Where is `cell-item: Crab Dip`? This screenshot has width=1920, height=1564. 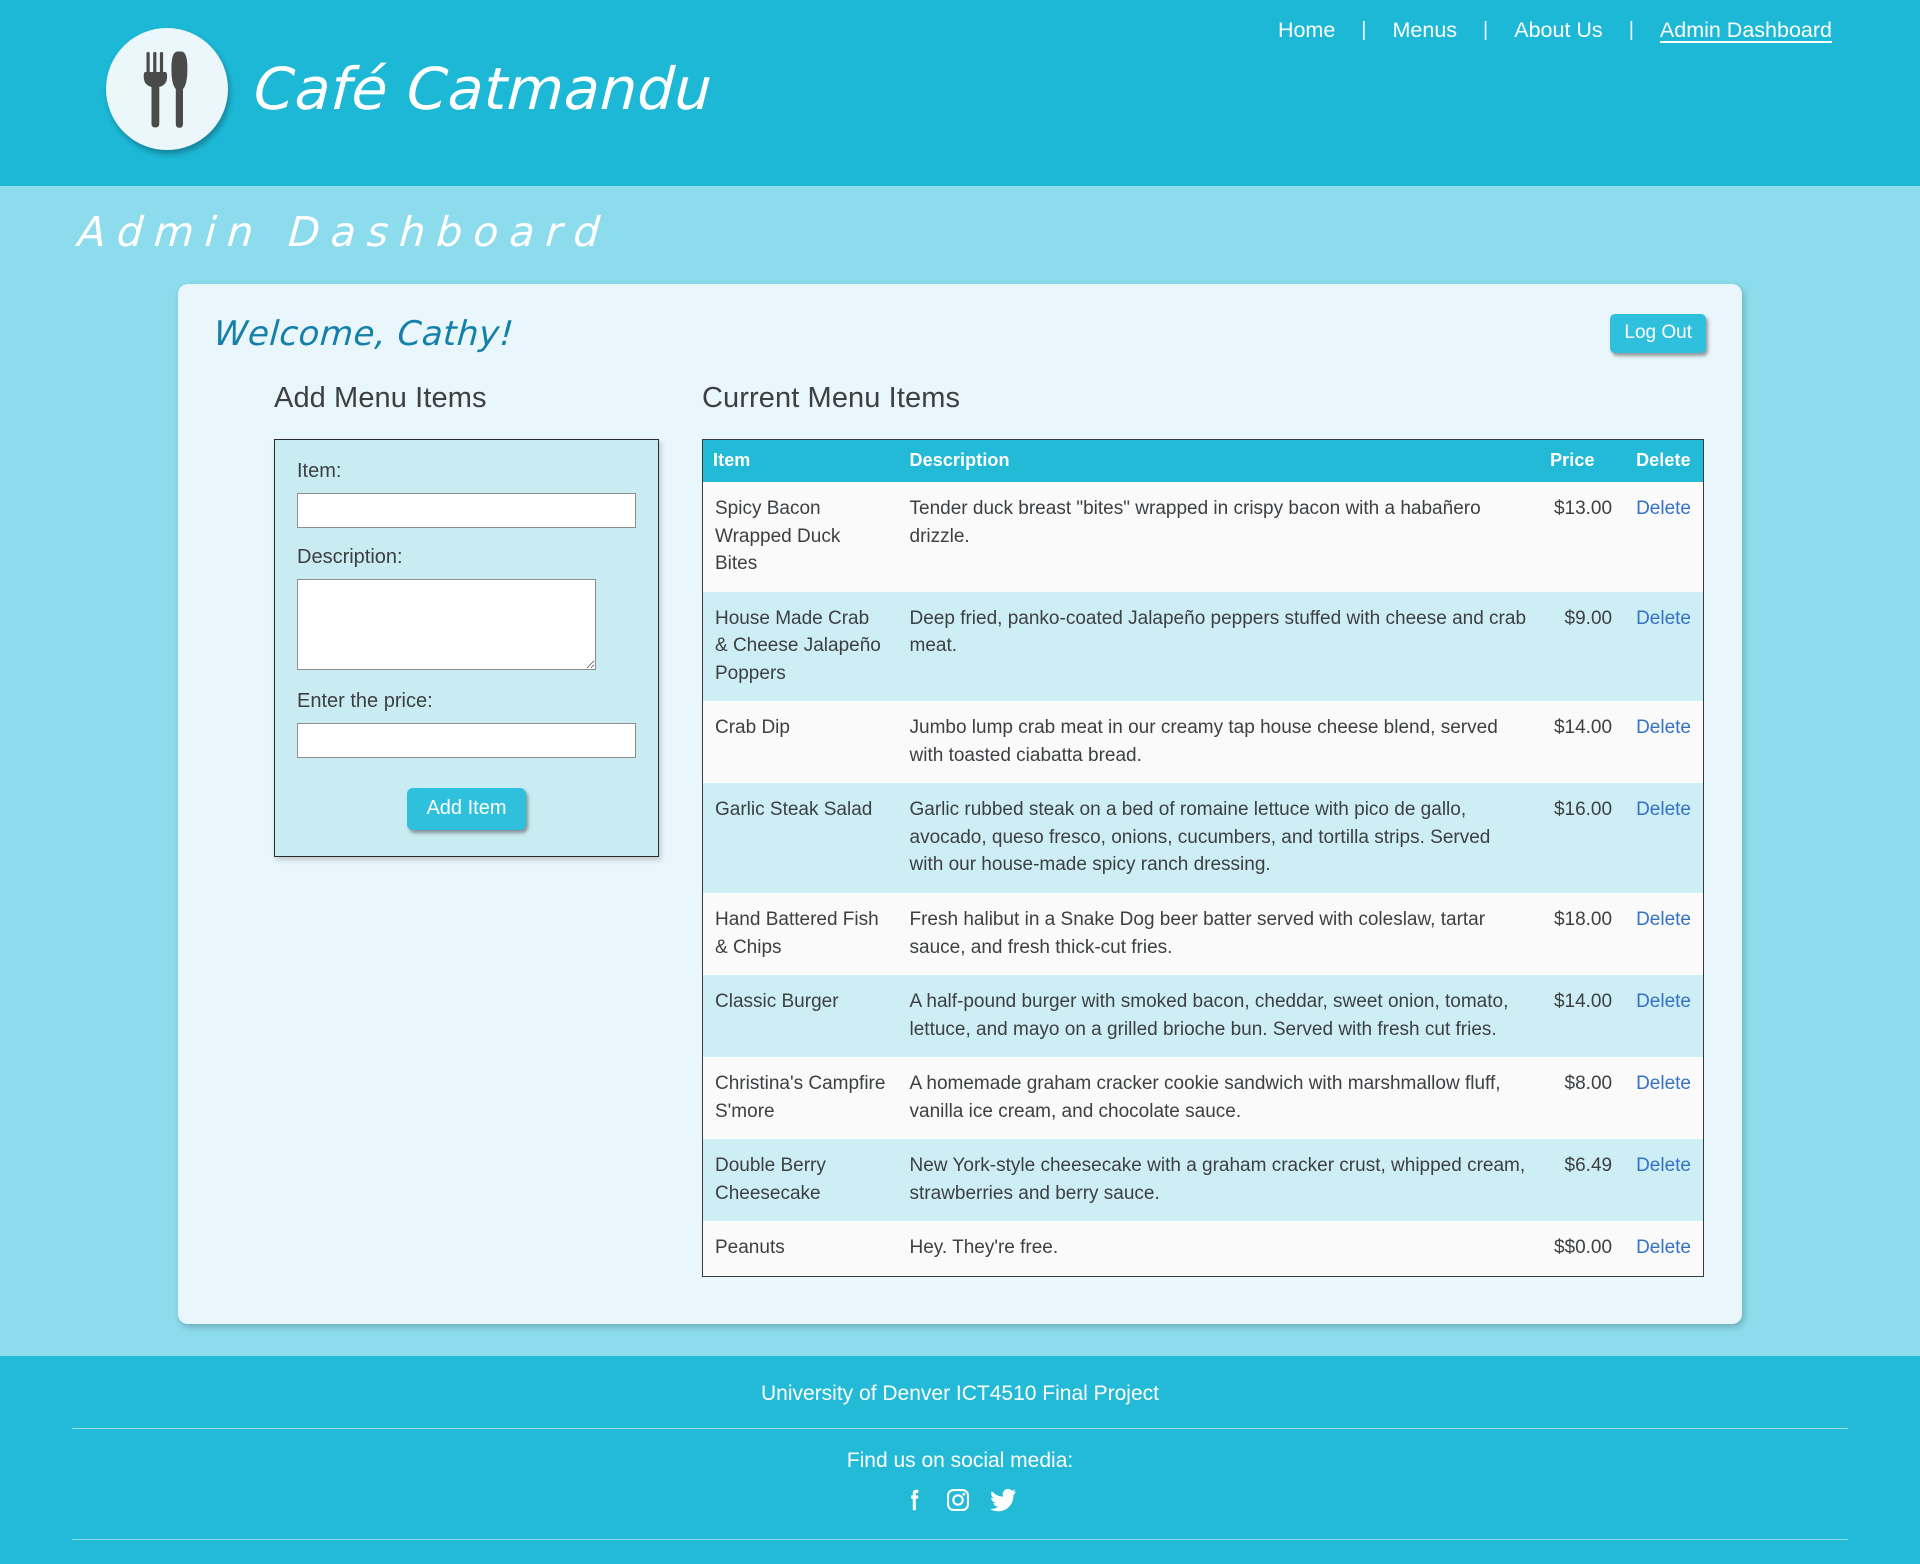
cell-item: Crab Dip is located at coordinates (752, 728).